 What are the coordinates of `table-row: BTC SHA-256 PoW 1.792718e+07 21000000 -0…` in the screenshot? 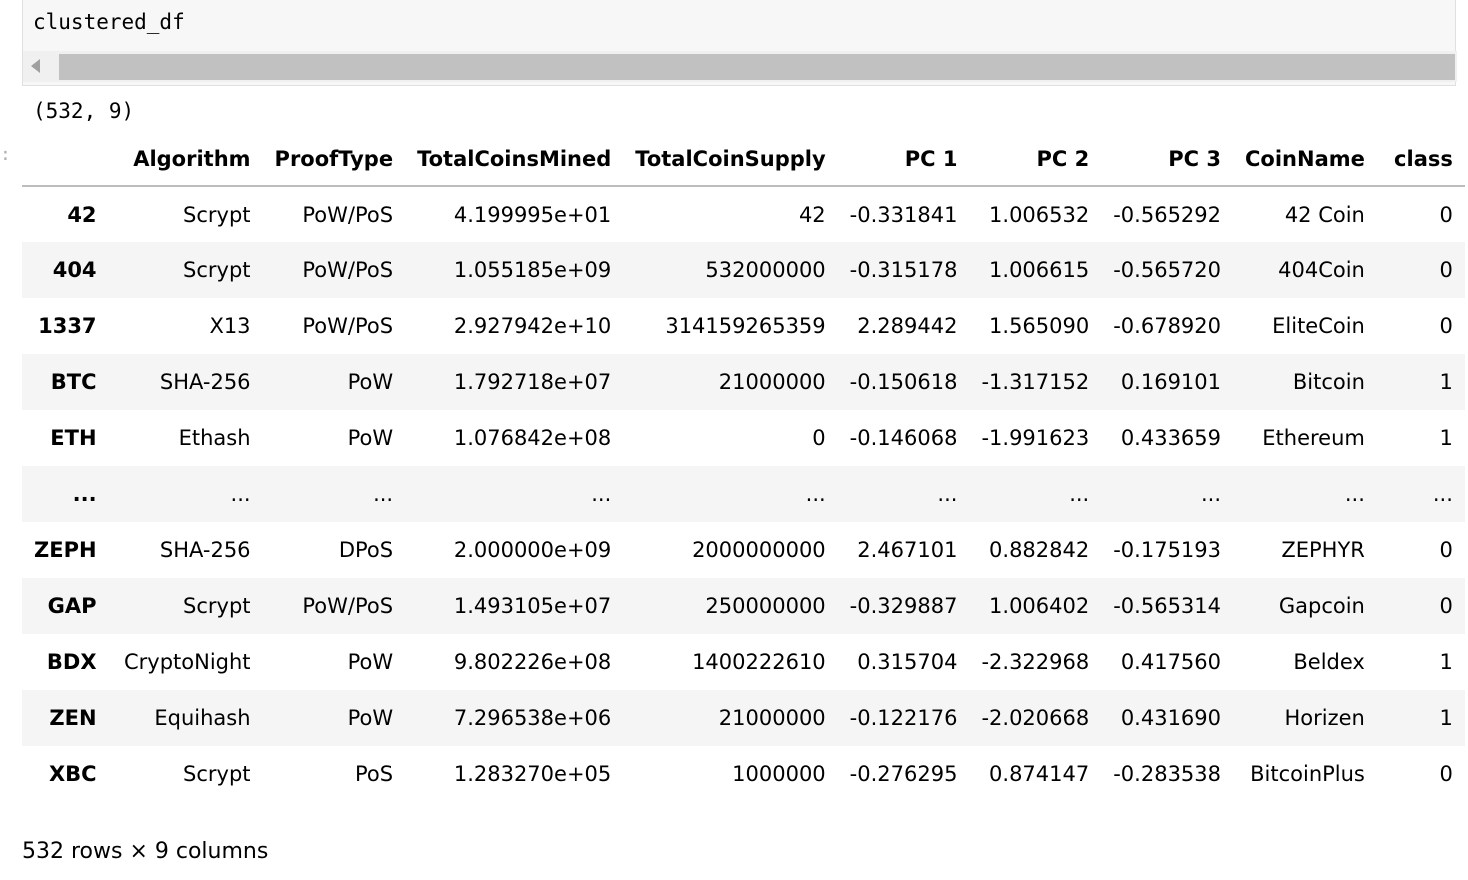 It's located at (743, 382).